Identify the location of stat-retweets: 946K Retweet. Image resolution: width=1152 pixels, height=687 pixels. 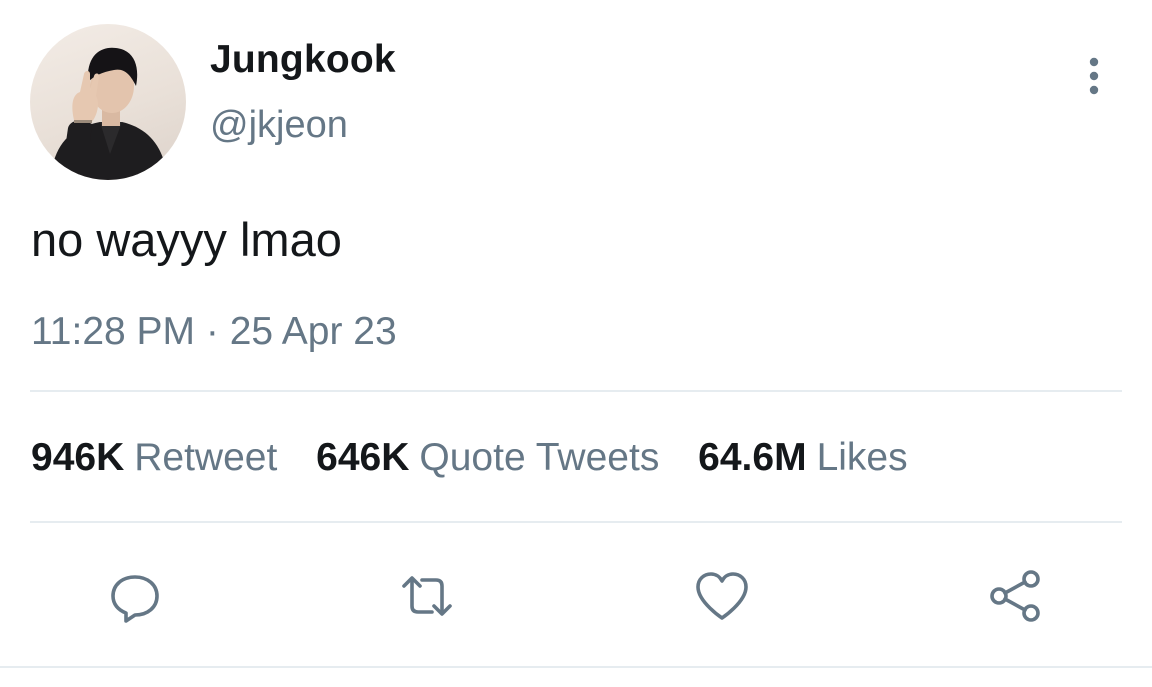
(154, 458).